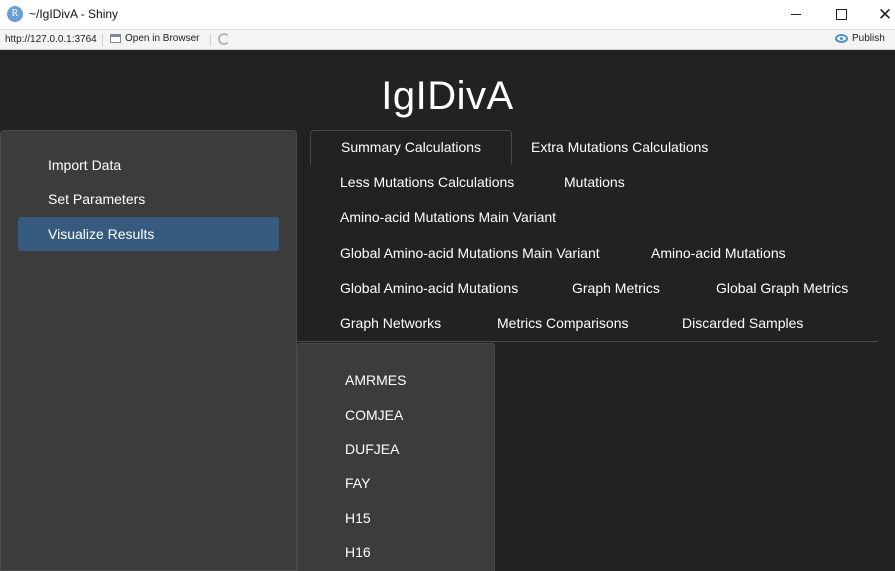 The width and height of the screenshot is (895, 571). I want to click on browser-window-icon, so click(115, 38).